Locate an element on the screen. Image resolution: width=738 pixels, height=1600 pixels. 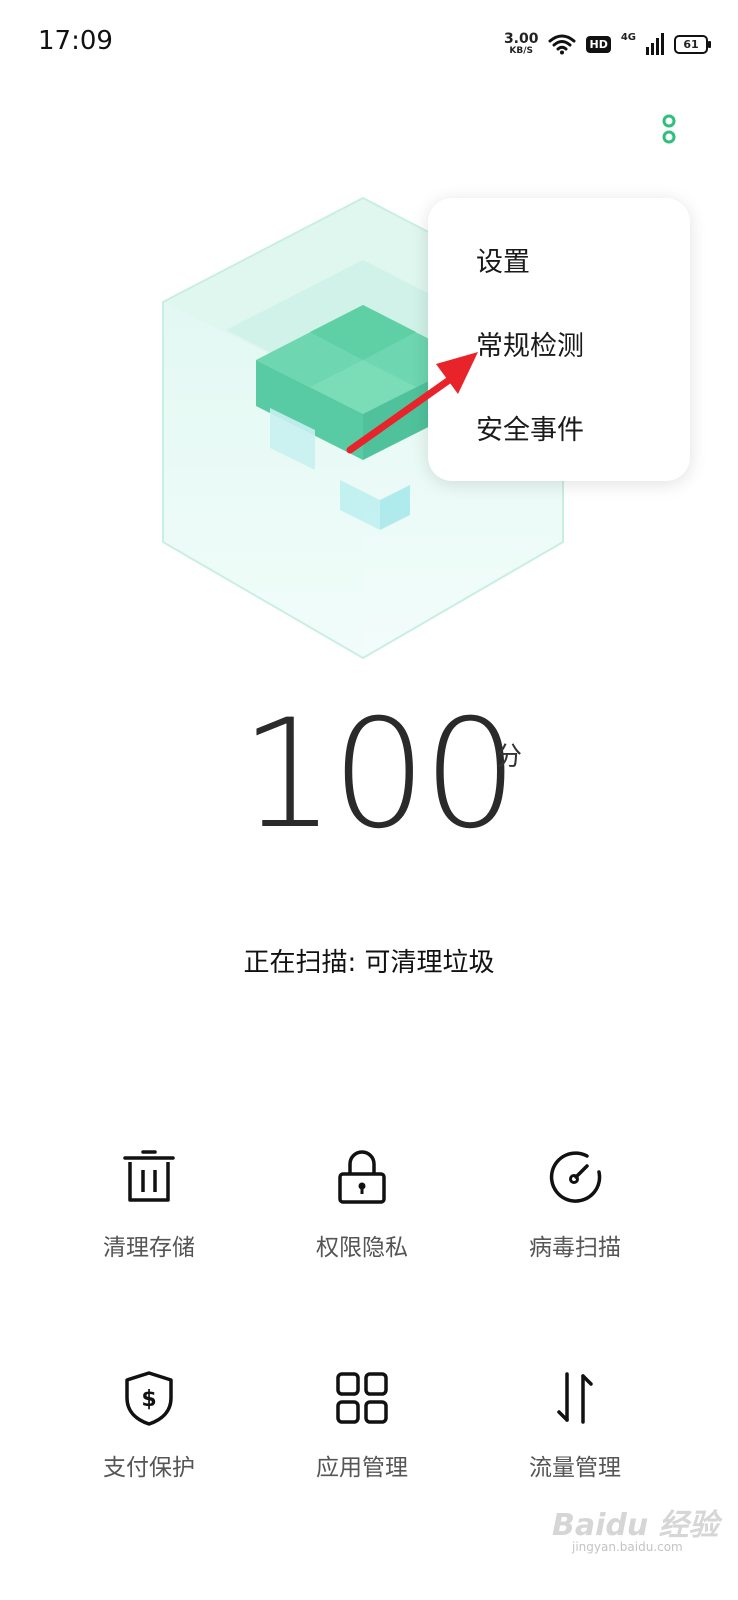
feature-label: 支付保护 is located at coordinates (149, 1468).